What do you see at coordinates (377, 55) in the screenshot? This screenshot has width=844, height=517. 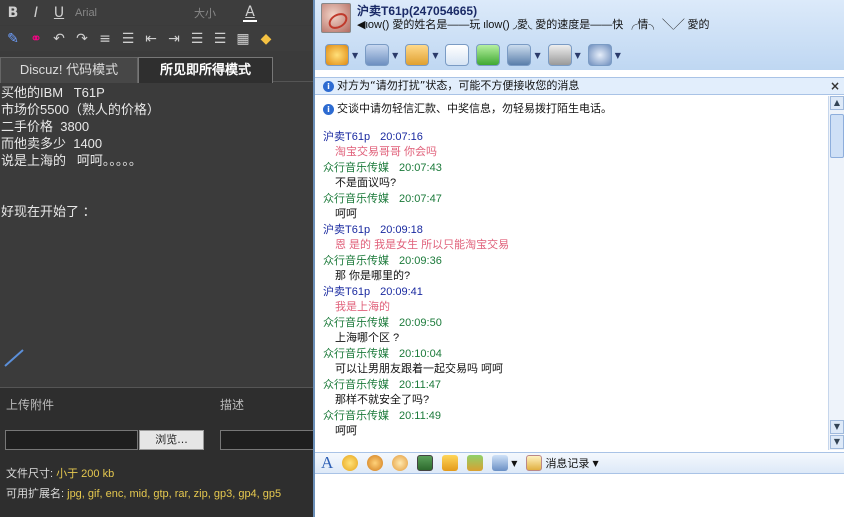 I see `microphone-icon` at bounding box center [377, 55].